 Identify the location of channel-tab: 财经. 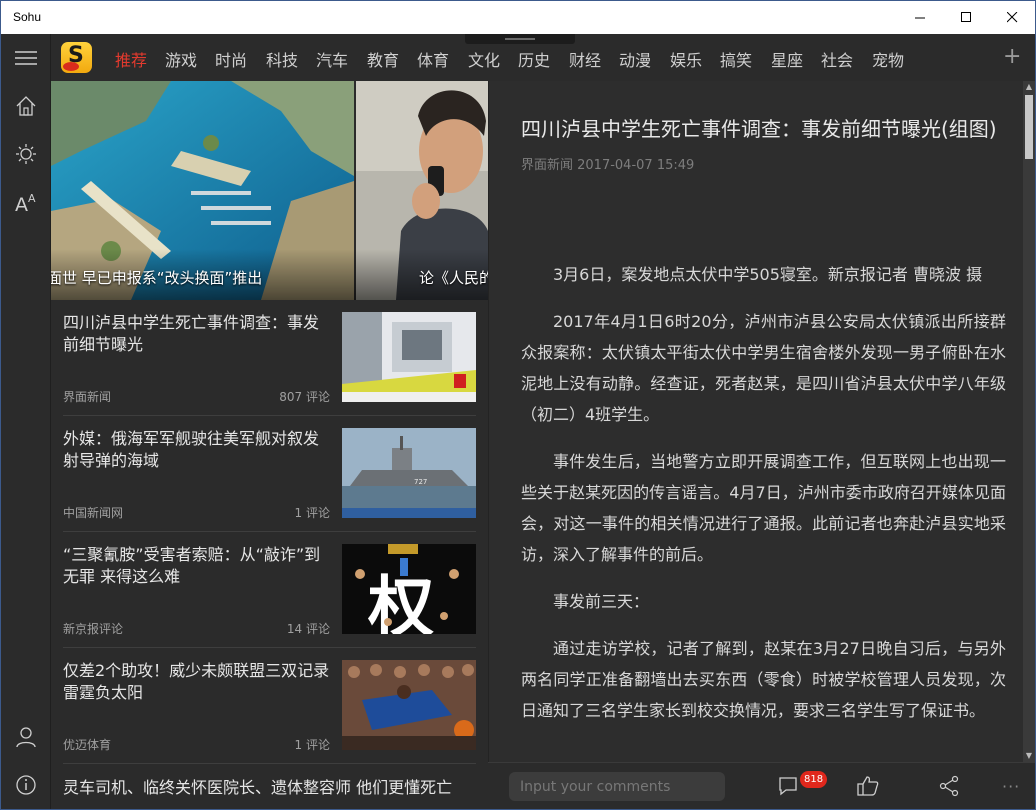
(585, 59).